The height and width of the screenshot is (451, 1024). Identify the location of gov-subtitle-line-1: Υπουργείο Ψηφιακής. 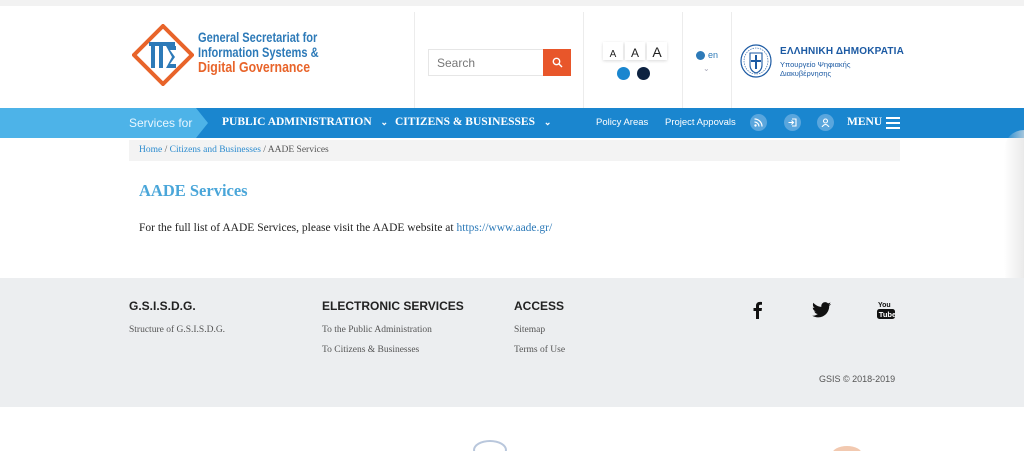
(815, 64).